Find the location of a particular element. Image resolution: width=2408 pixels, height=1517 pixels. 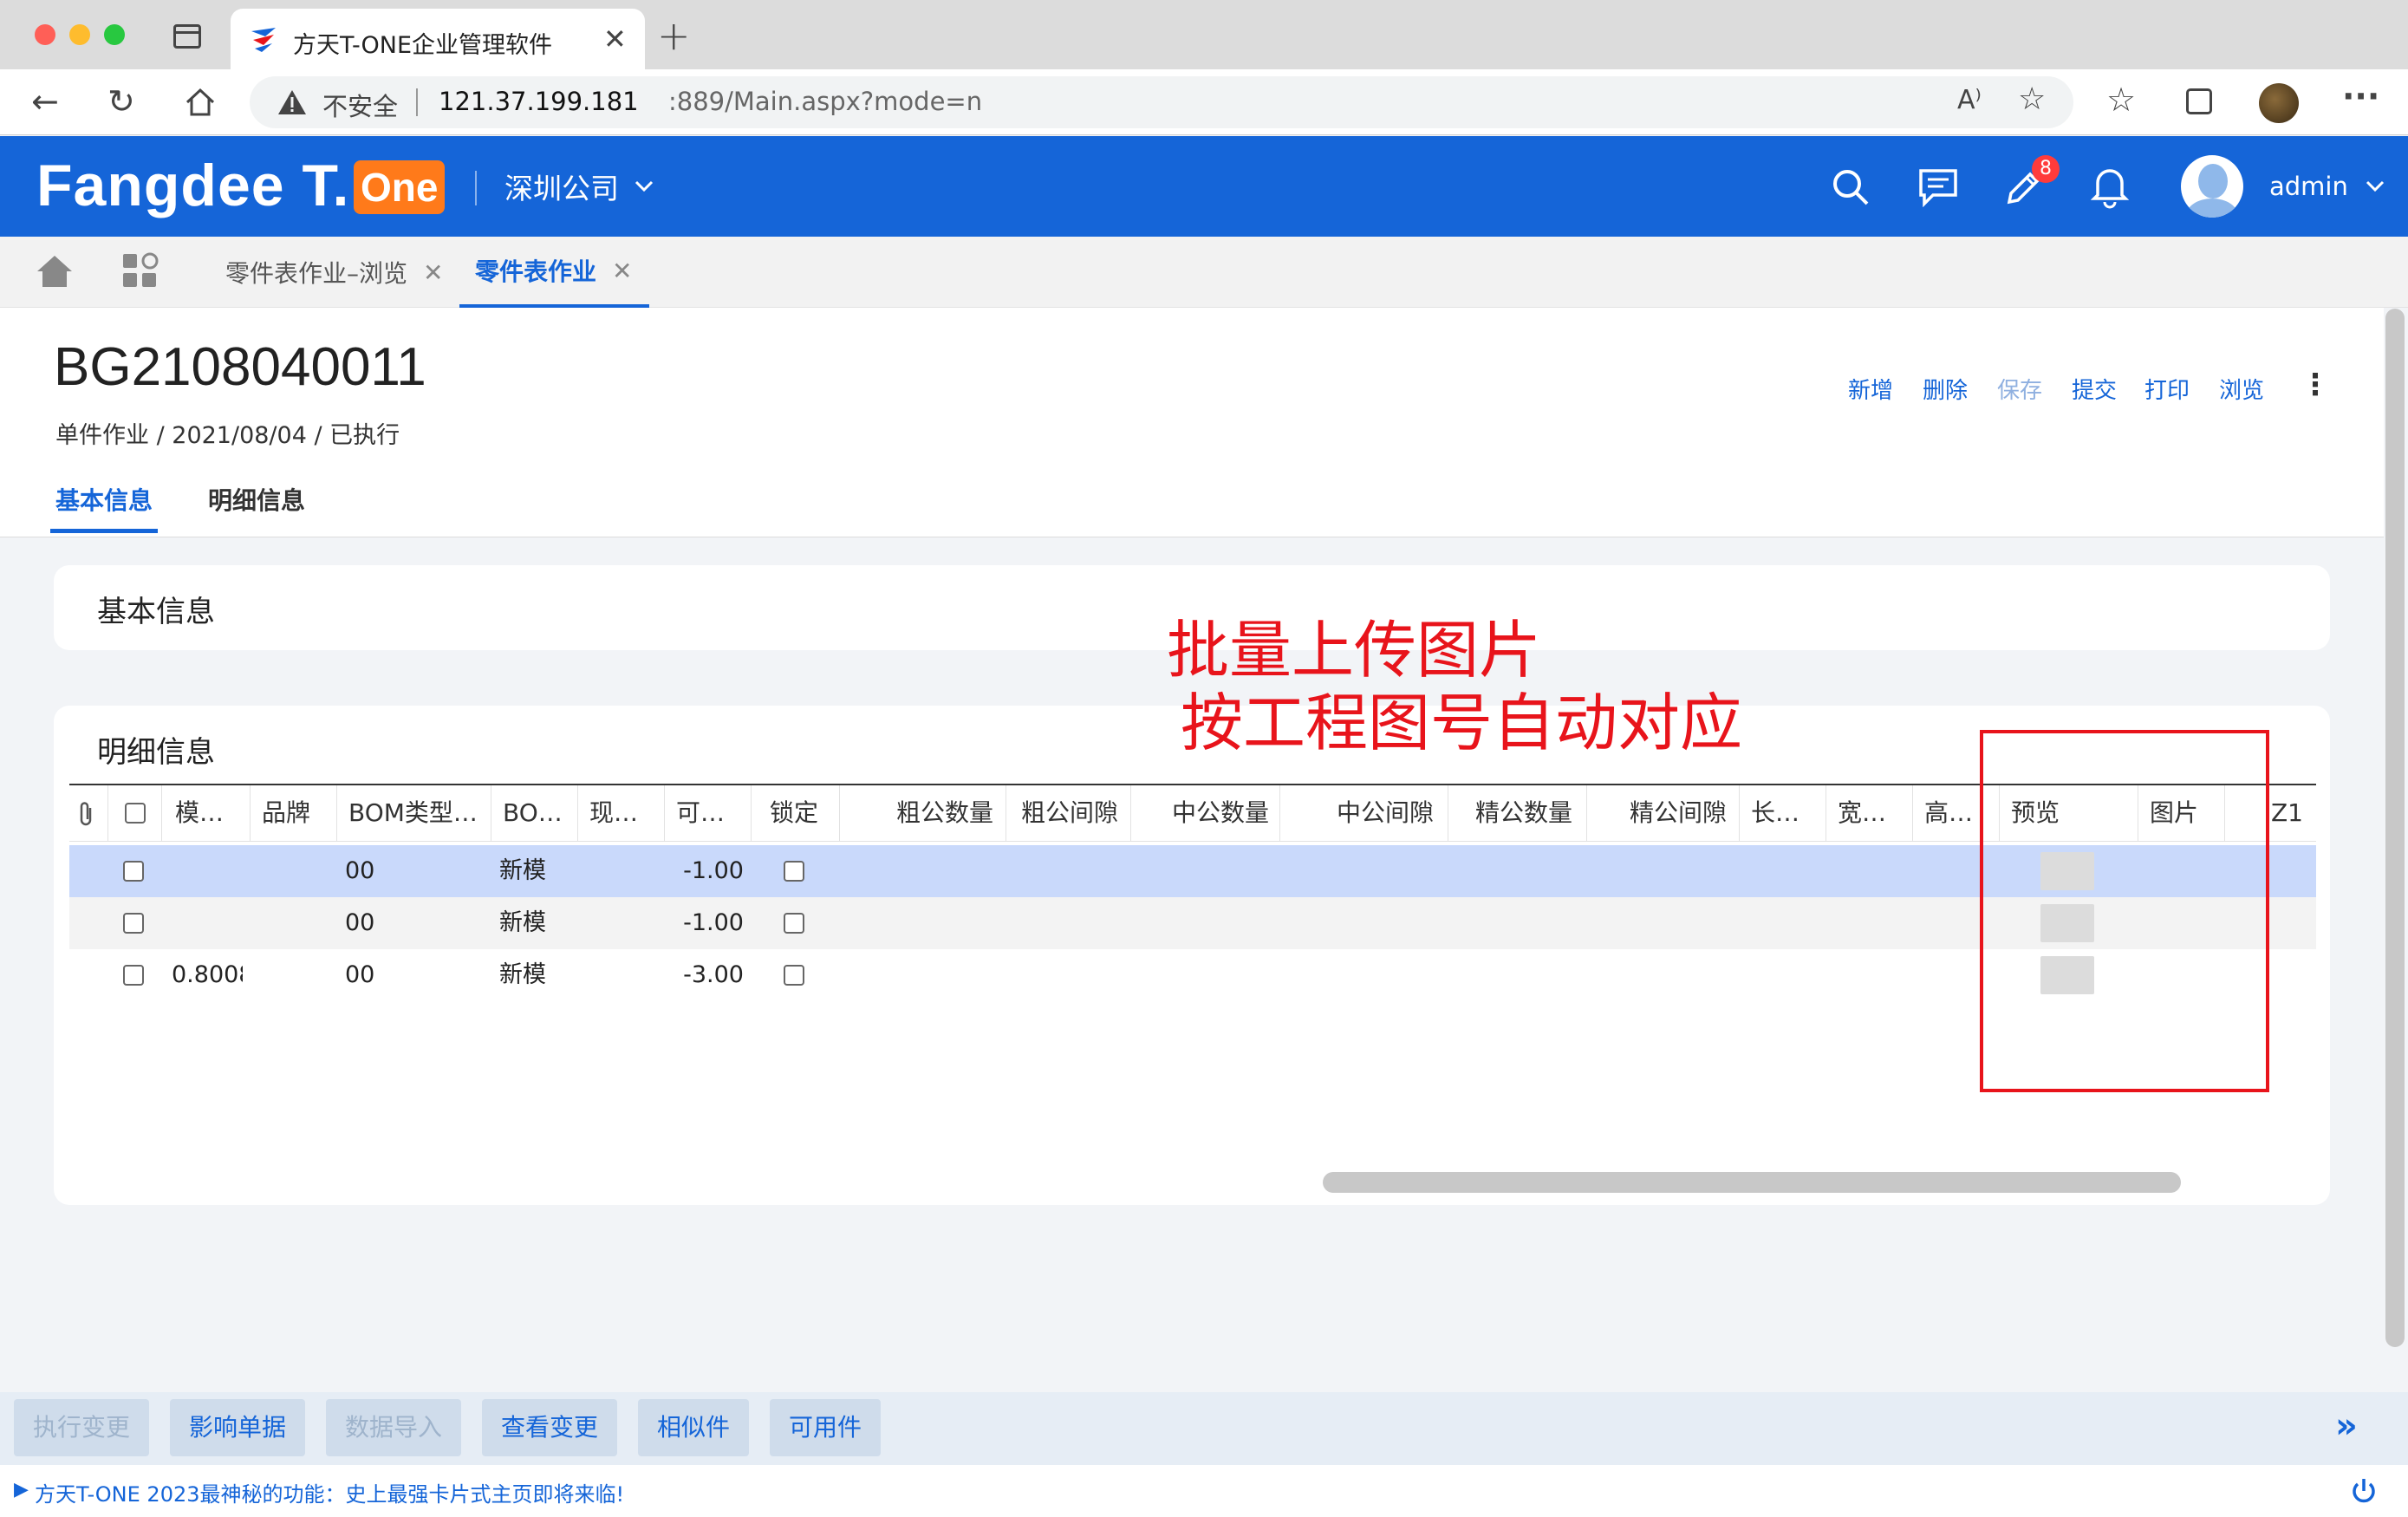

column-header: 品牌 is located at coordinates (299, 813).